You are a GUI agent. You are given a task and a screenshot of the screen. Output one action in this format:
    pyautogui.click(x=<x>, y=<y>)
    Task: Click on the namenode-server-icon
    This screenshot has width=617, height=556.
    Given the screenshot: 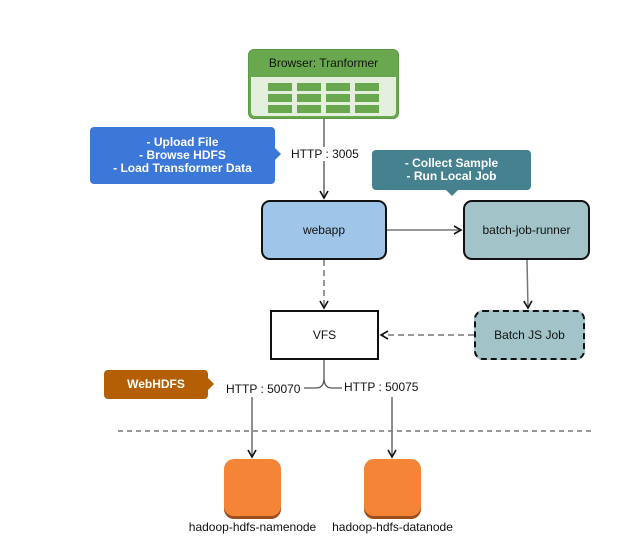 What is the action you would take?
    pyautogui.click(x=252, y=487)
    